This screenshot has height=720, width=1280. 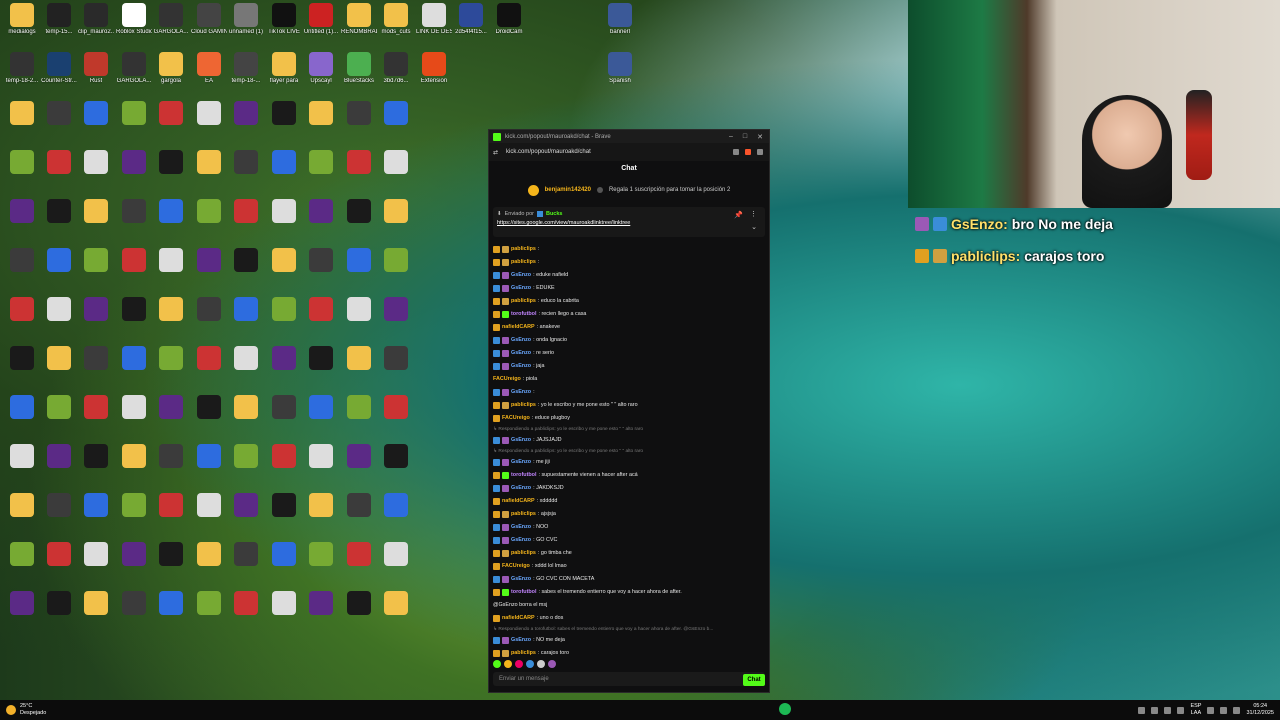 I want to click on chat-message: torofutbol: recien llego a casa, so click(x=629, y=314).